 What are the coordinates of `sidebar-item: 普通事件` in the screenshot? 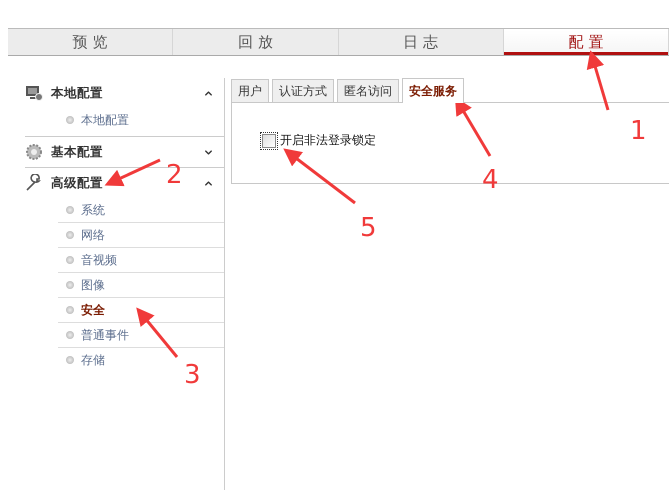 It's located at (105, 335).